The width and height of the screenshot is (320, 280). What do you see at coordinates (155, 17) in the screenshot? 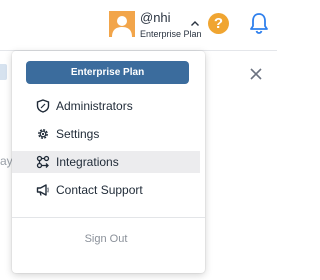
I see `user-handle: @nhi` at bounding box center [155, 17].